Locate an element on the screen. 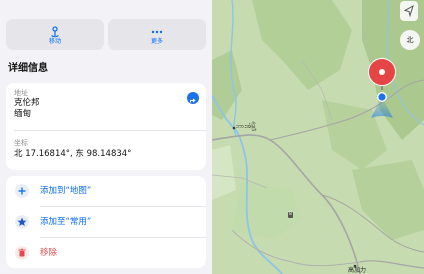 The image size is (424, 274). move-button: 移动 is located at coordinates (55, 34).